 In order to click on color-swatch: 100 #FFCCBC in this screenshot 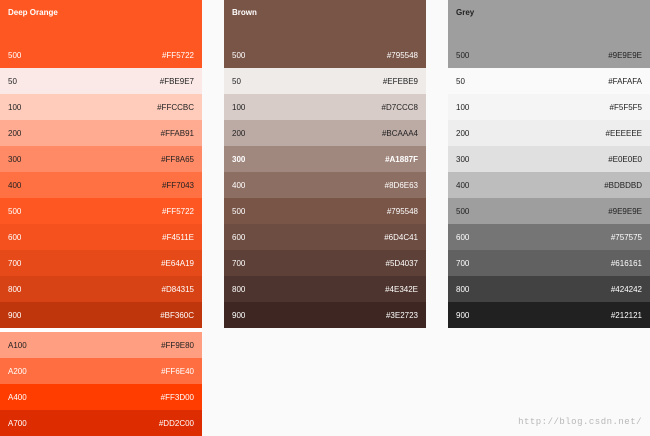, I will do `click(101, 107)`.